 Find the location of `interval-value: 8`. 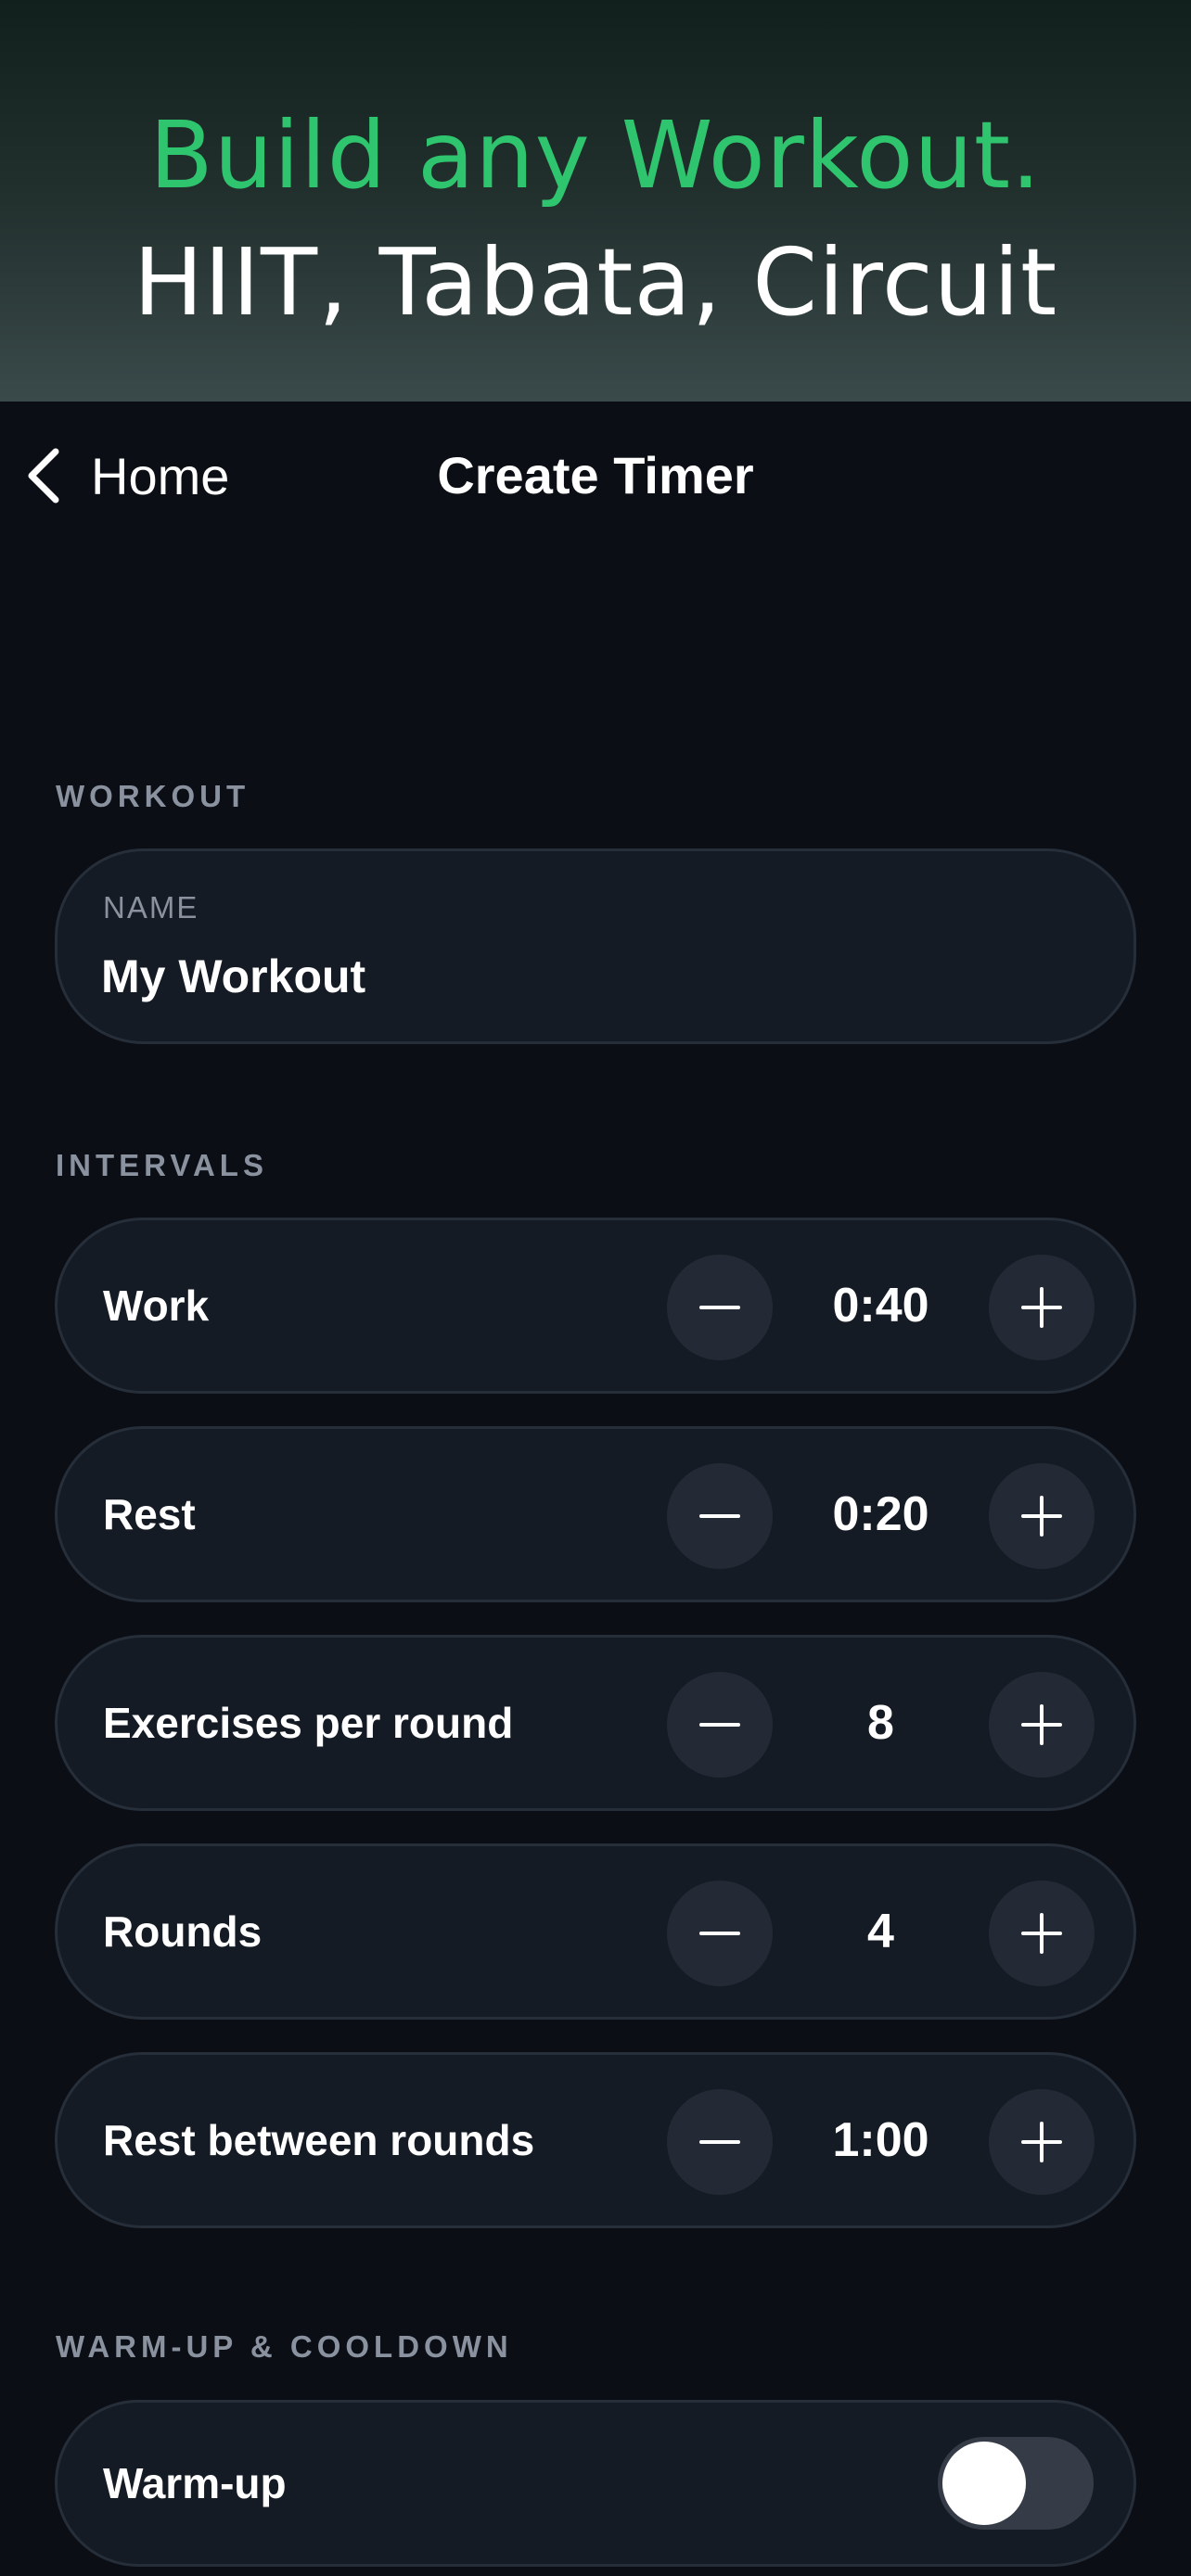

interval-value: 8 is located at coordinates (881, 1723).